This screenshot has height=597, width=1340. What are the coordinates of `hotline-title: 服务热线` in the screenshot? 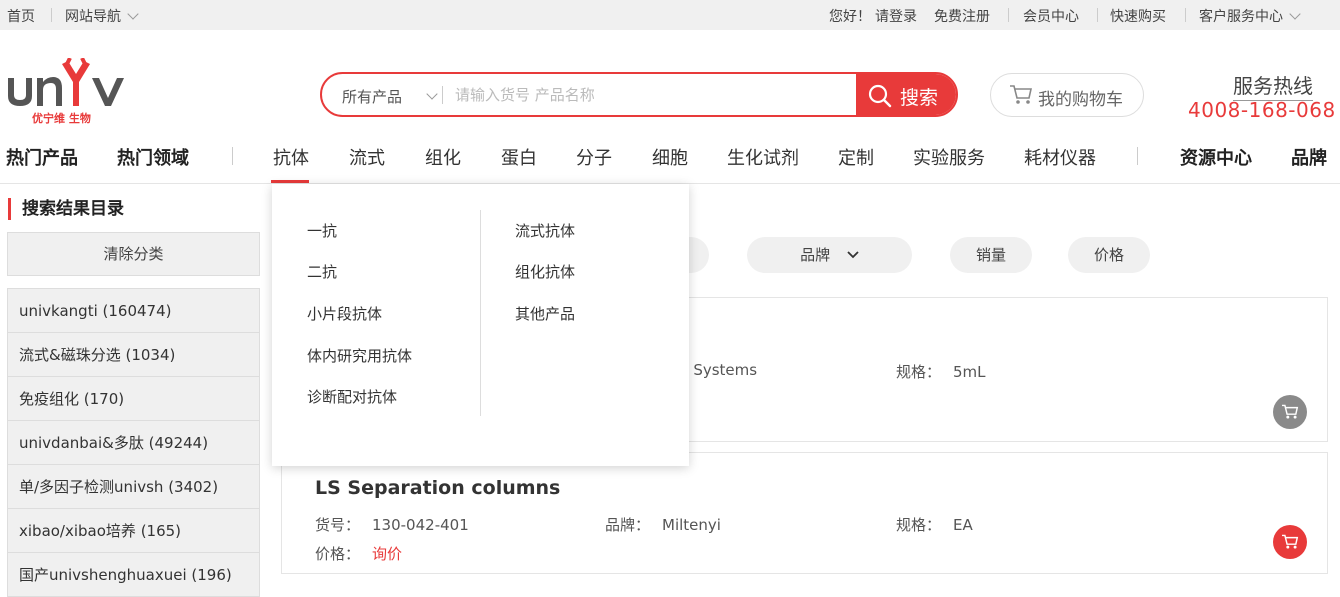 It's located at (1273, 85).